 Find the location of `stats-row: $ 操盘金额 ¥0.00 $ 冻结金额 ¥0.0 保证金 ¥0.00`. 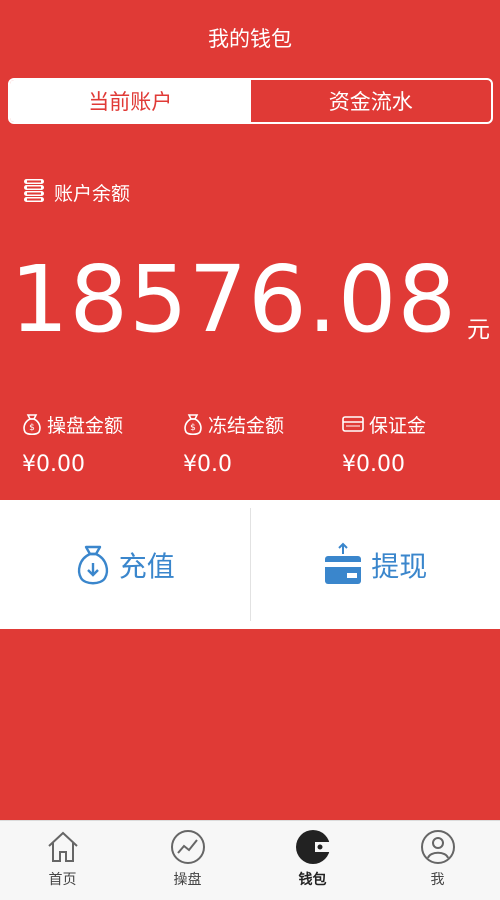

stats-row: $ 操盘金额 ¥0.00 $ 冻结金额 ¥0.0 保证金 ¥0.00 is located at coordinates (250, 448).